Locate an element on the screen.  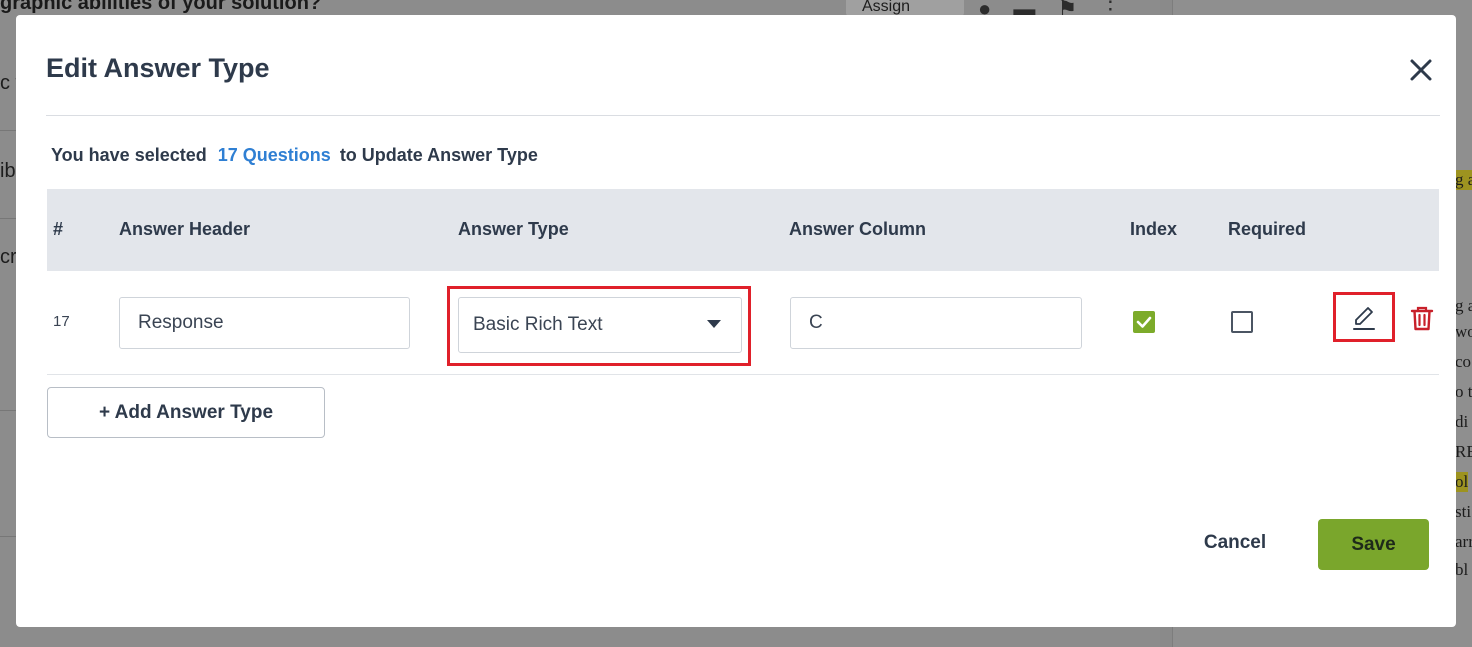
column-header-answer-header: Answer Header is located at coordinates (185, 229).